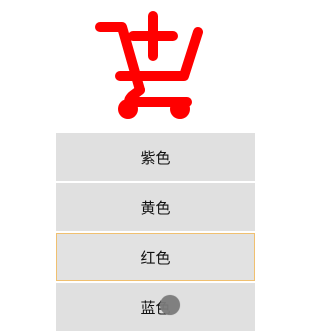  I want to click on option-label: 黄色, so click(155, 207).